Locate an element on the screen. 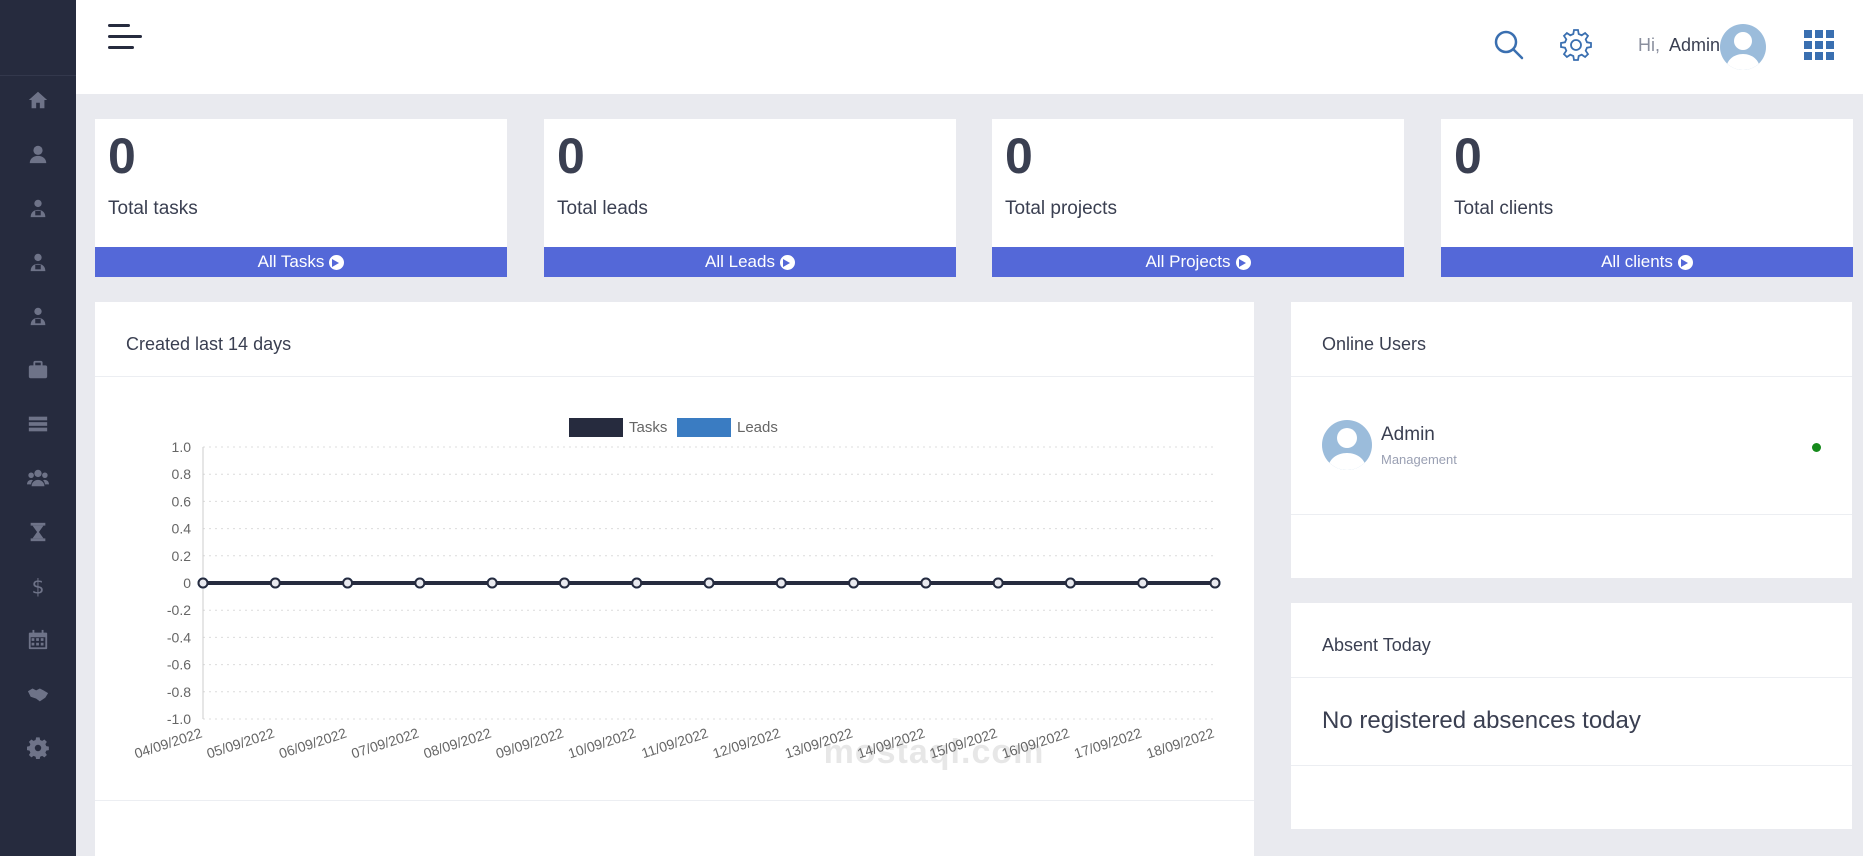  user-icon is located at coordinates (38, 154).